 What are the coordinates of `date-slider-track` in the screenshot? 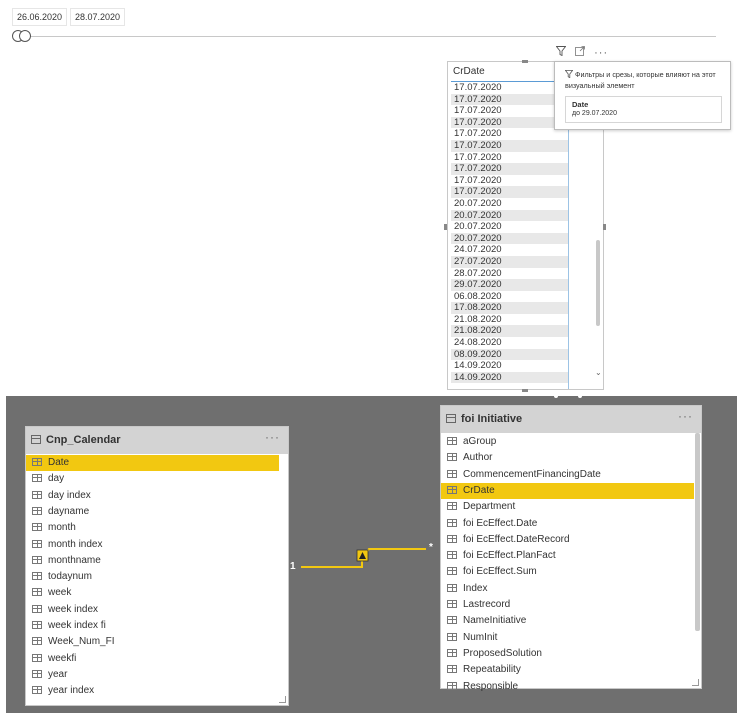 It's located at (367, 36).